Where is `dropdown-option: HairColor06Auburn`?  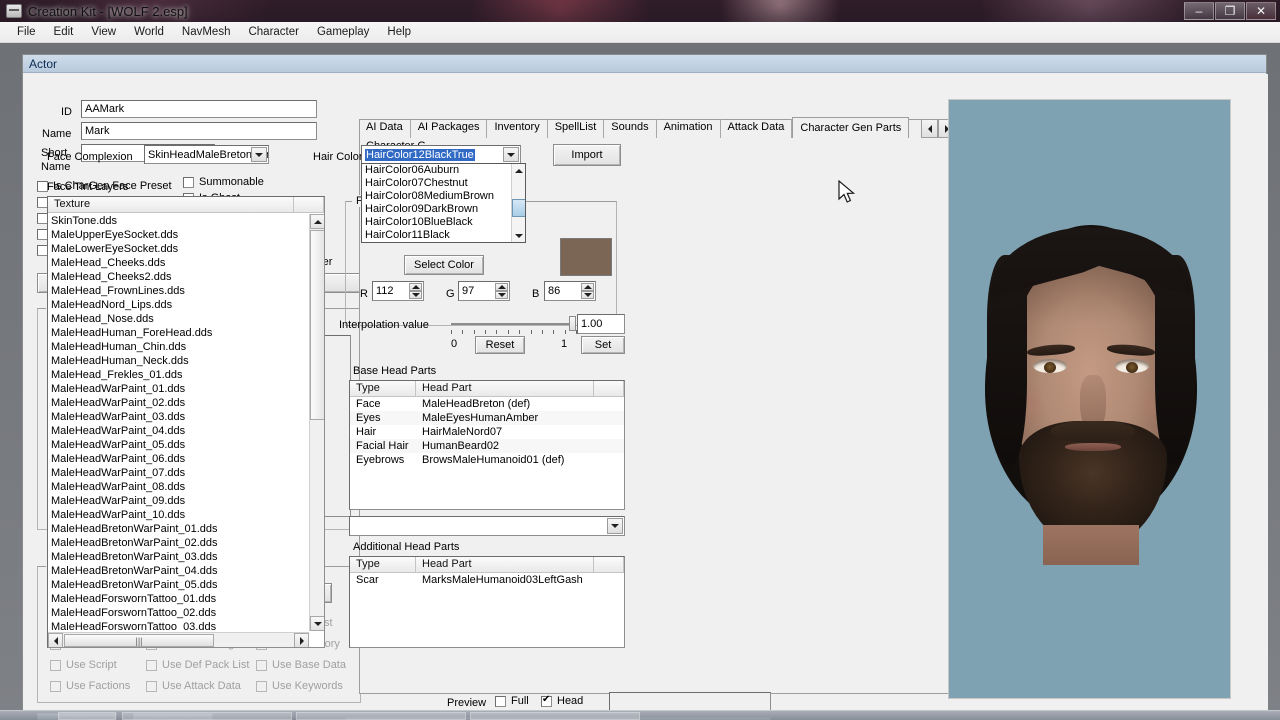
dropdown-option: HairColor06Auburn is located at coordinates (436, 170).